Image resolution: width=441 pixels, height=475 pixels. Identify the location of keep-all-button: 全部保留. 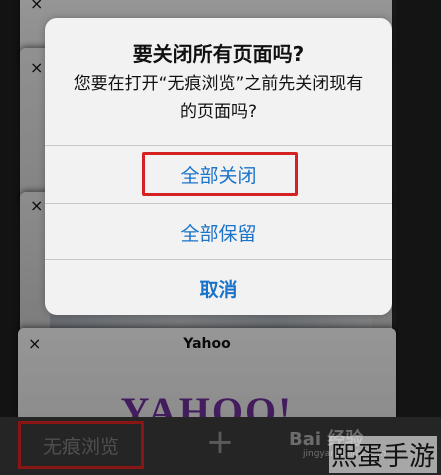
(218, 232).